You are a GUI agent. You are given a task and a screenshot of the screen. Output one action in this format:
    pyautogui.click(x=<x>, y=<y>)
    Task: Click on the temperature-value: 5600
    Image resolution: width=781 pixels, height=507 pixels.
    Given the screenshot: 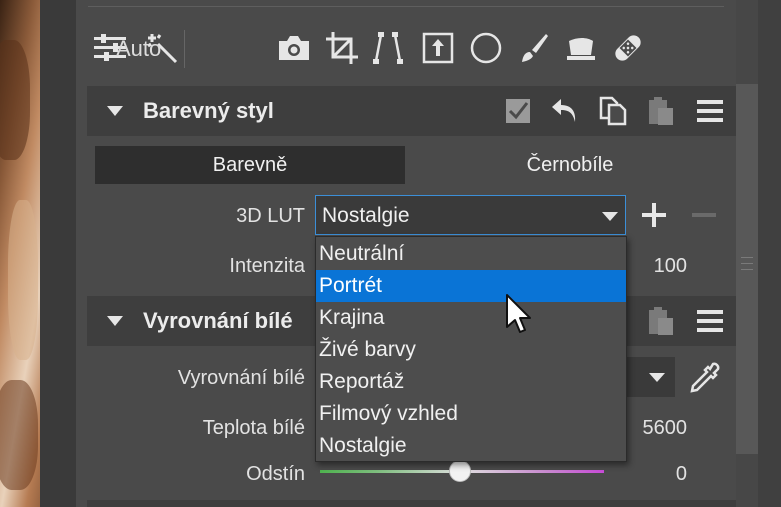 What is the action you would take?
    pyautogui.click(x=654, y=428)
    